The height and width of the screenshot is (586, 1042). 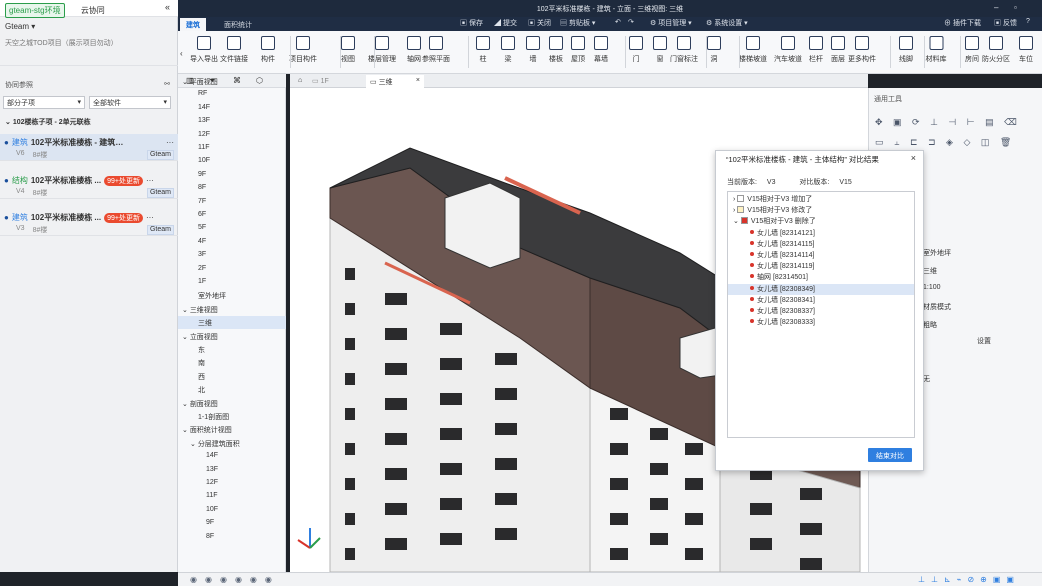 What do you see at coordinates (232, 202) in the screenshot?
I see `tree-item: 7F` at bounding box center [232, 202].